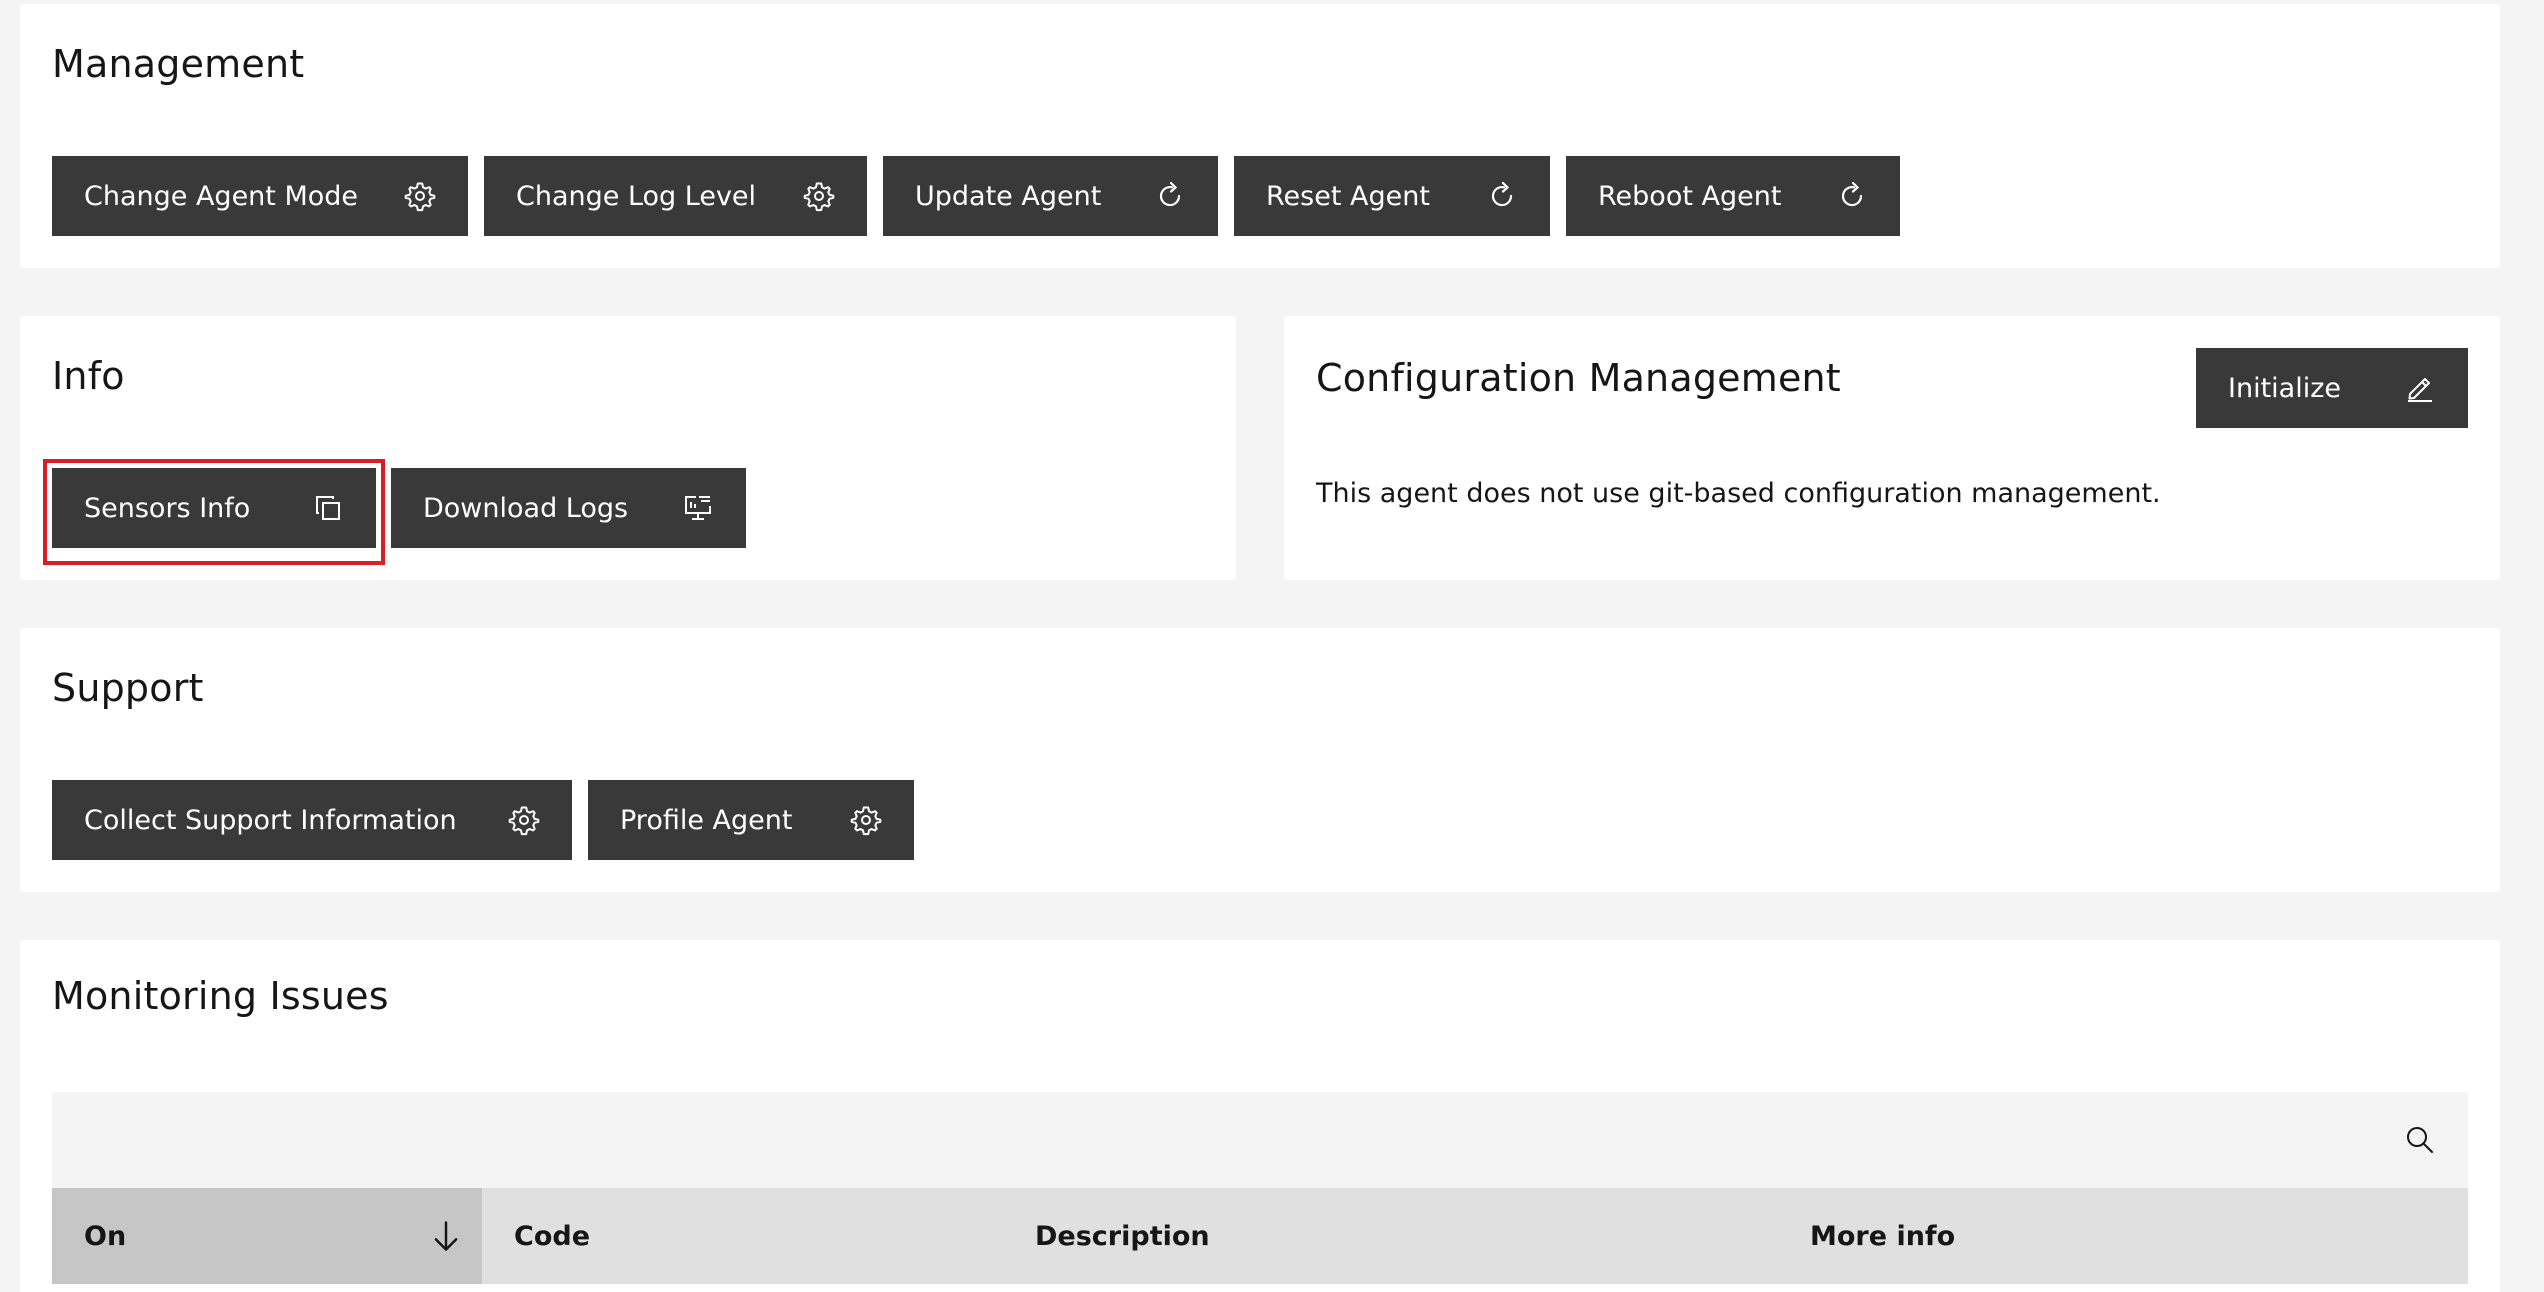 The image size is (2544, 1292). I want to click on arrow-down-icon, so click(446, 1236).